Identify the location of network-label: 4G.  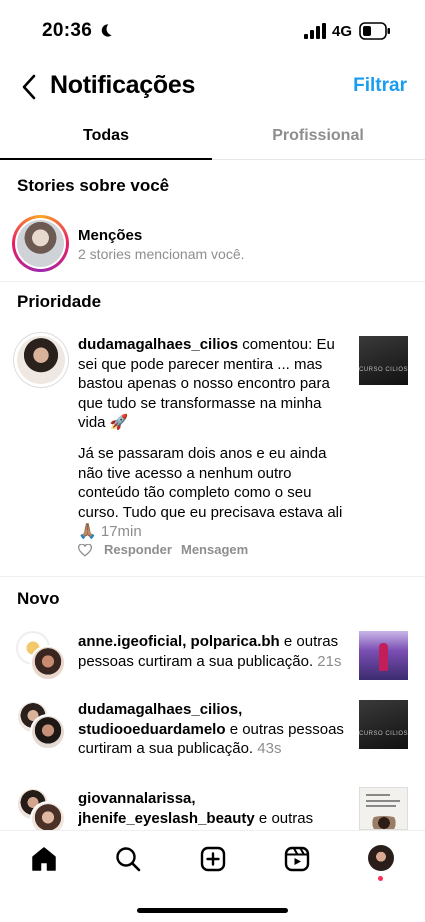
(342, 31).